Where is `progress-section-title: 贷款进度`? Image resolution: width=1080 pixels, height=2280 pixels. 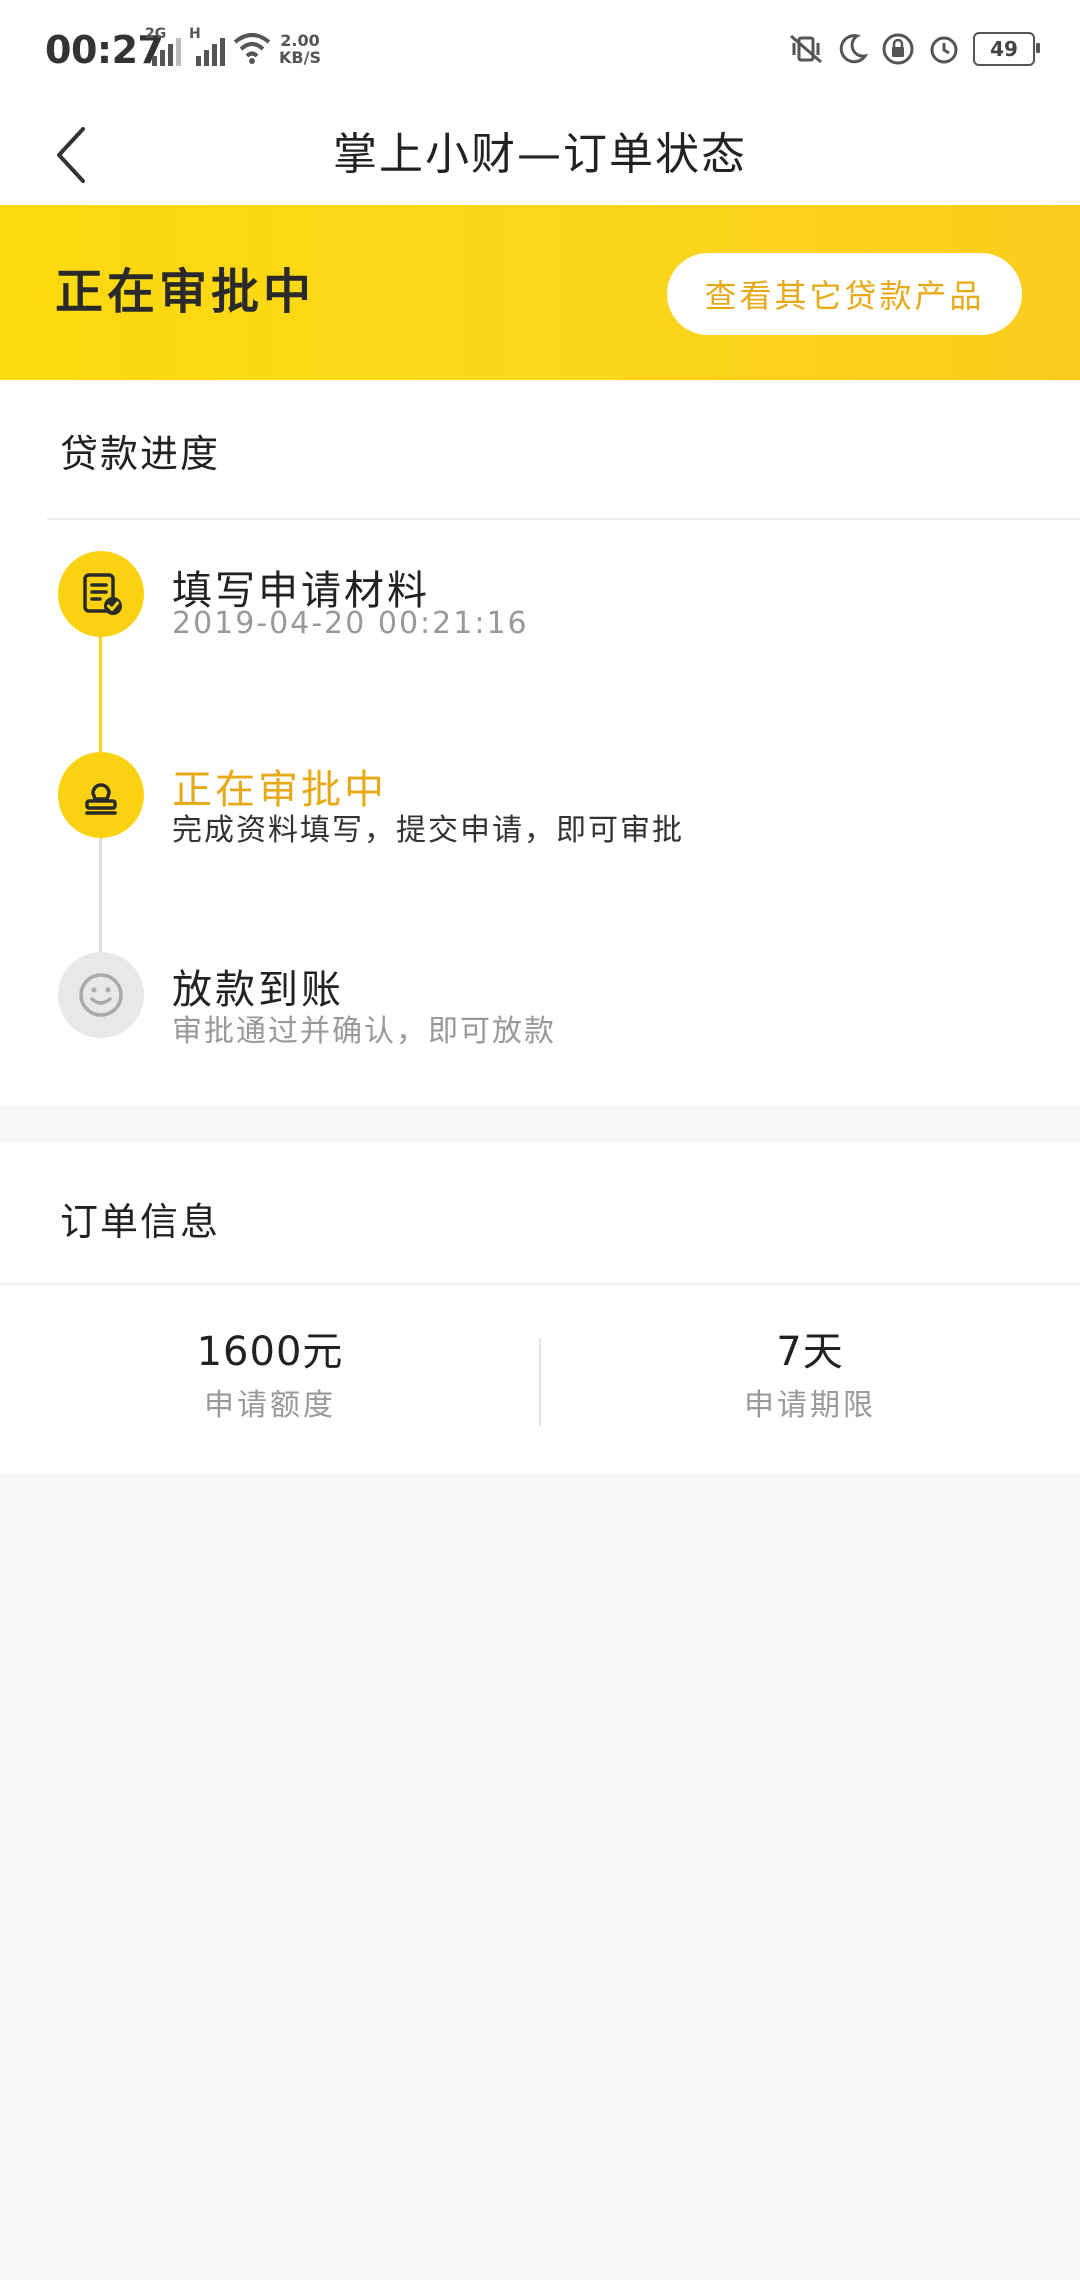 progress-section-title: 贷款进度 is located at coordinates (140, 454).